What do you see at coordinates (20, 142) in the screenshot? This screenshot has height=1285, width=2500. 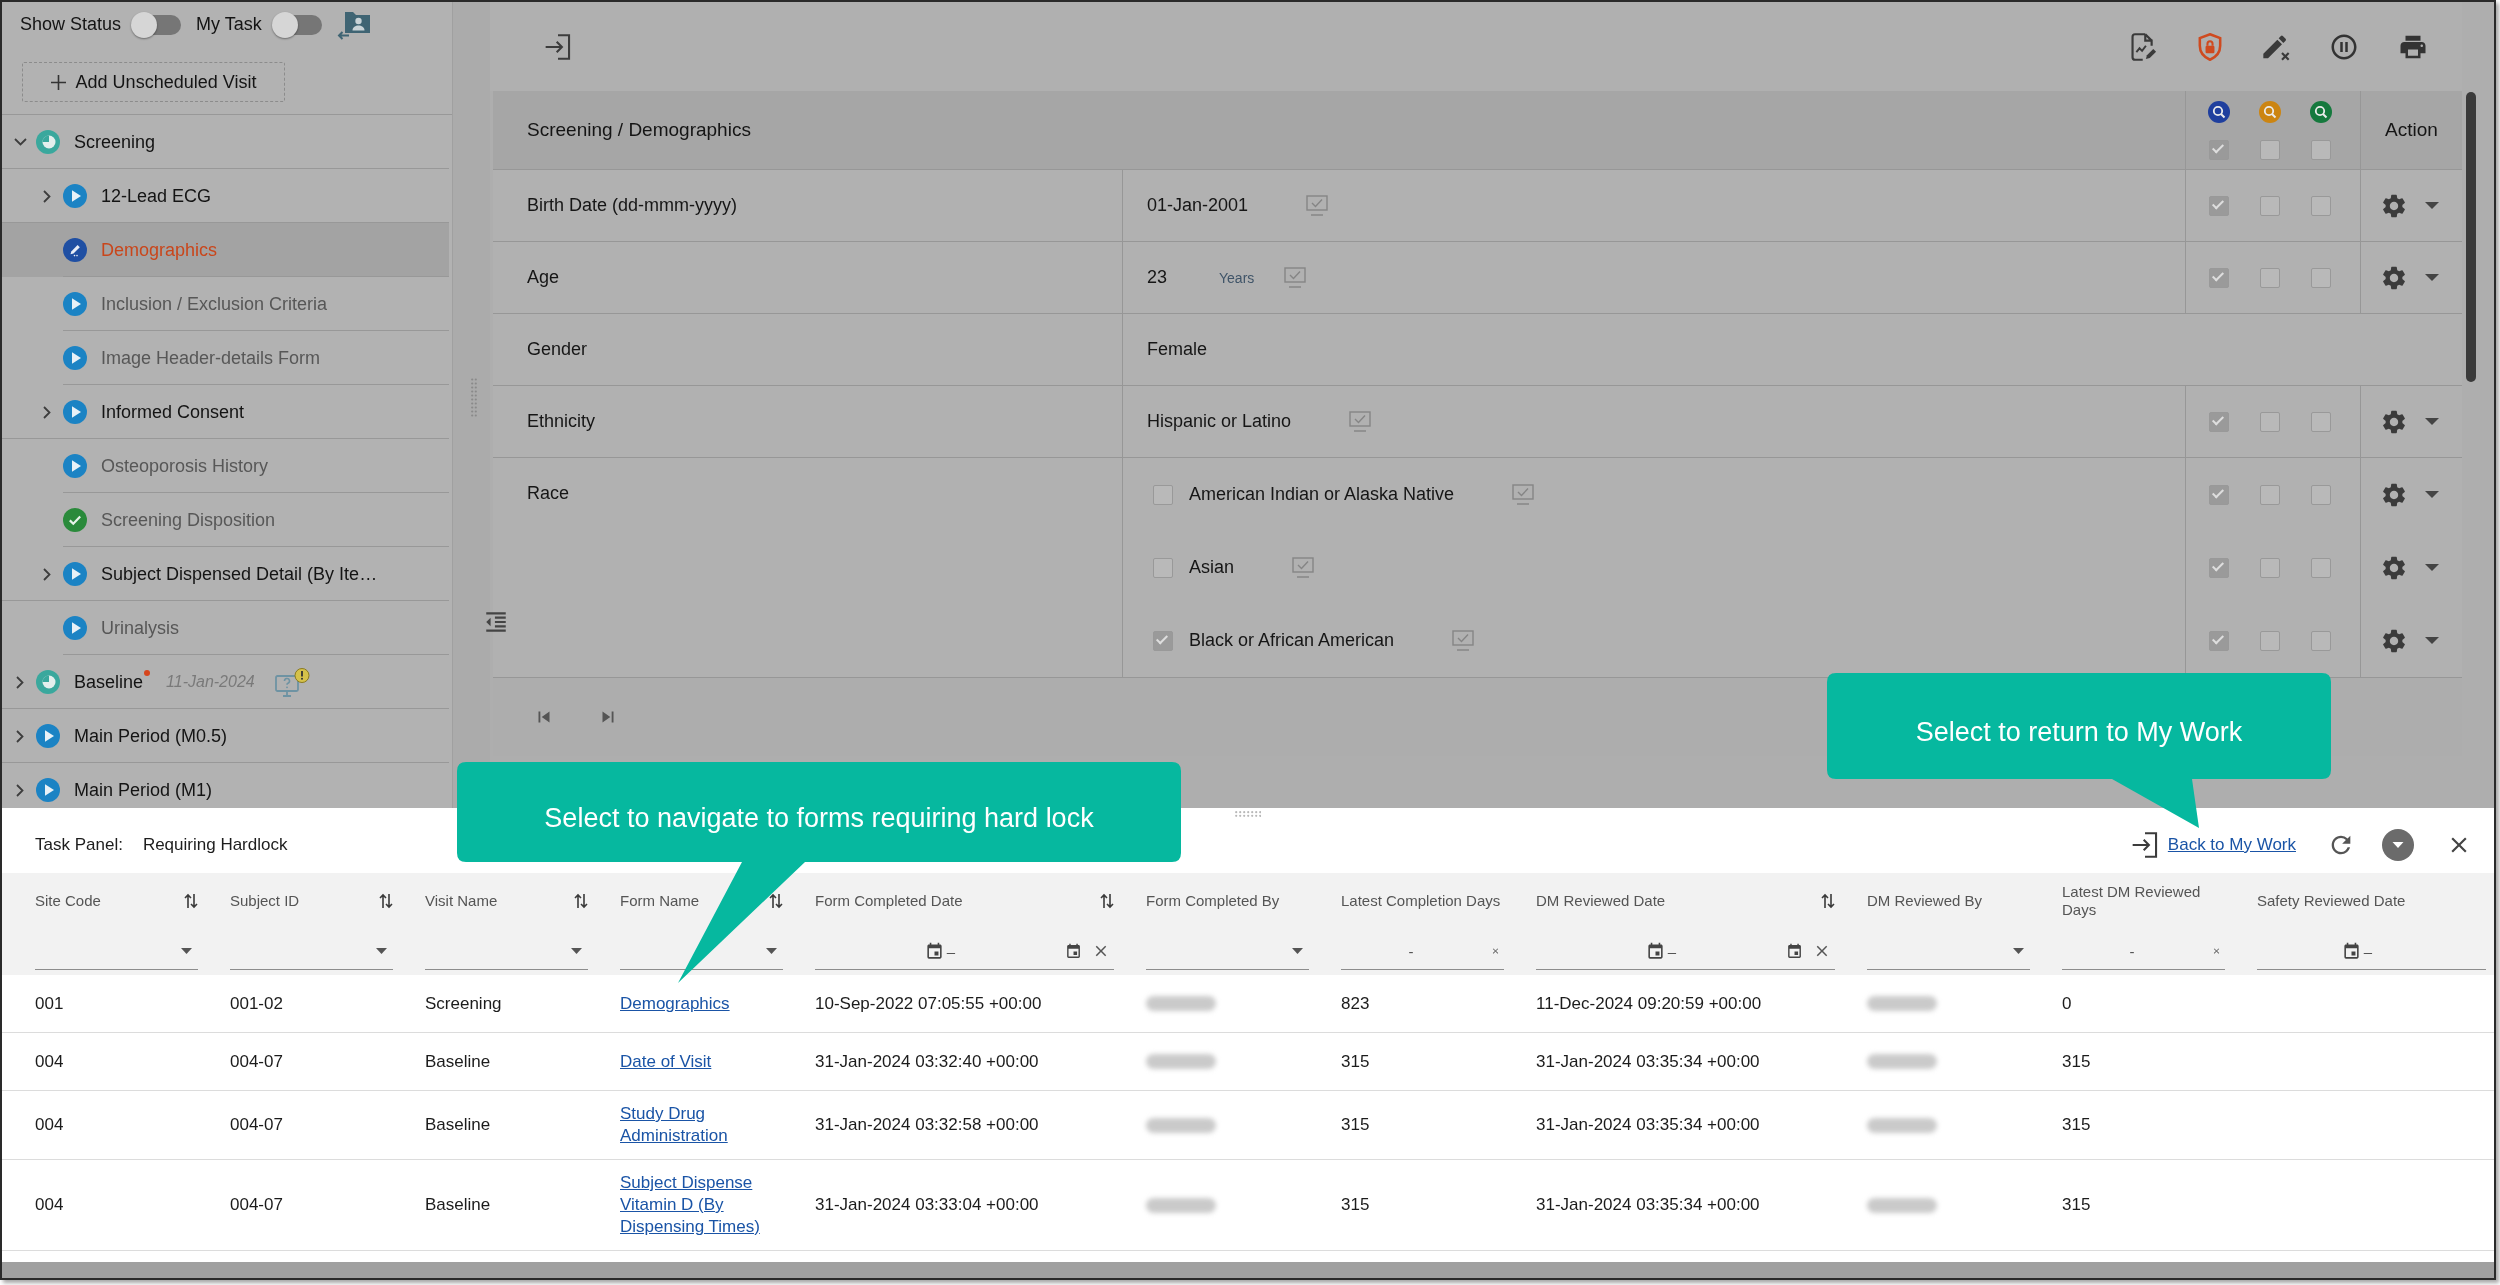 I see `chevron-down-icon` at bounding box center [20, 142].